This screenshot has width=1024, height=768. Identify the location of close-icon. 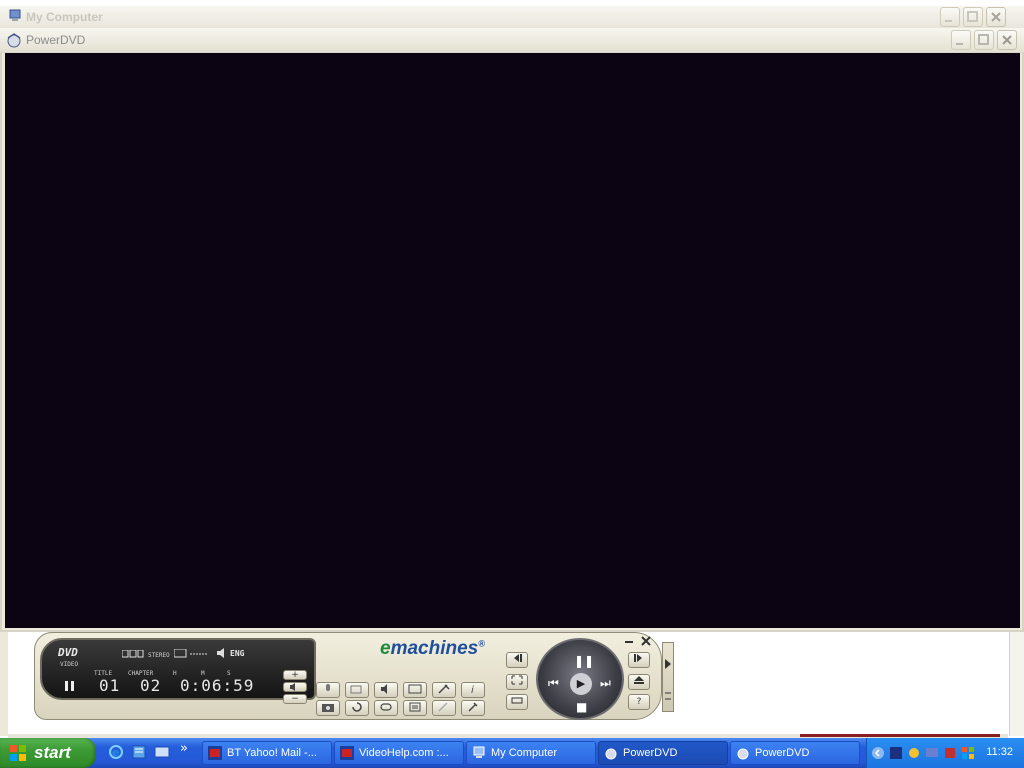
(996, 17).